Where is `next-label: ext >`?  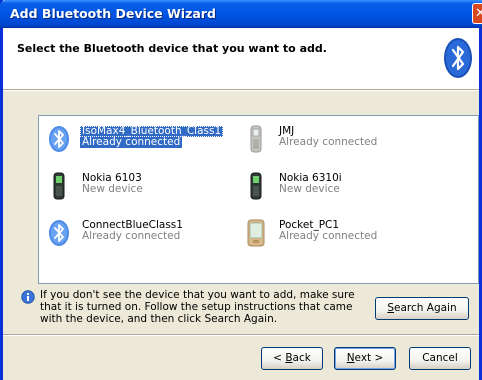
next-label: ext > is located at coordinates (369, 358).